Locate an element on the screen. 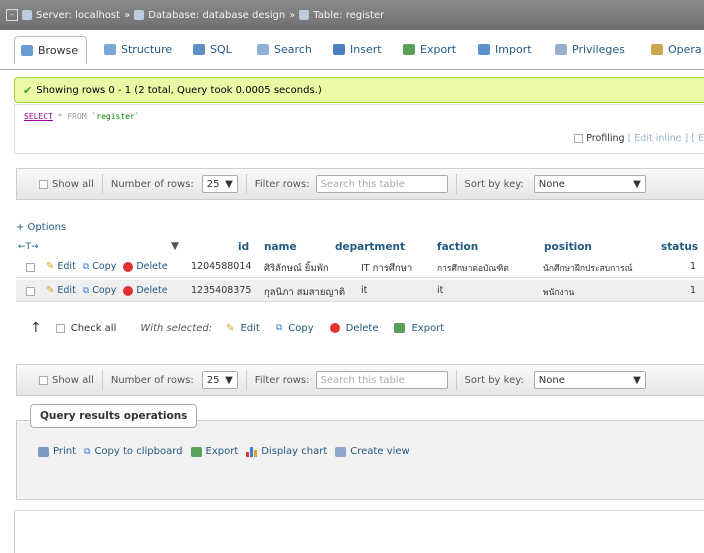  chevron-down-icon: ▼ is located at coordinates (637, 184).